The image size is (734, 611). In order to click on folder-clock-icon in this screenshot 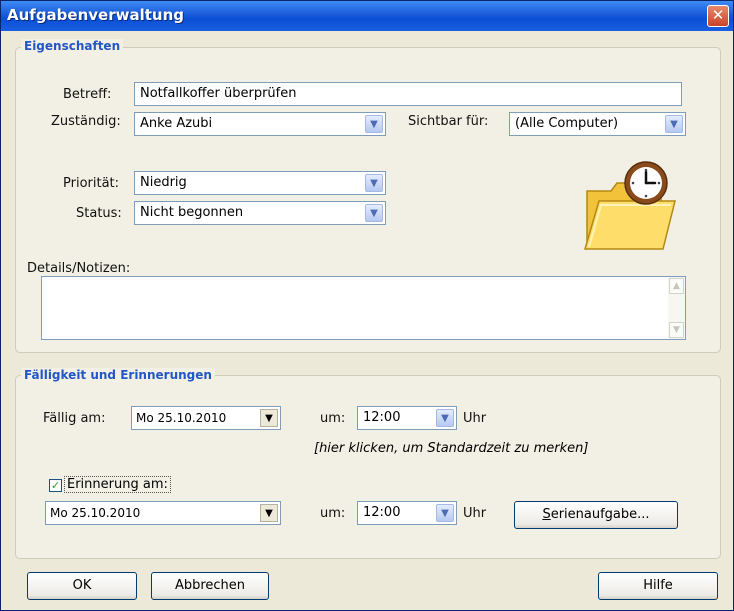, I will do `click(630, 205)`.